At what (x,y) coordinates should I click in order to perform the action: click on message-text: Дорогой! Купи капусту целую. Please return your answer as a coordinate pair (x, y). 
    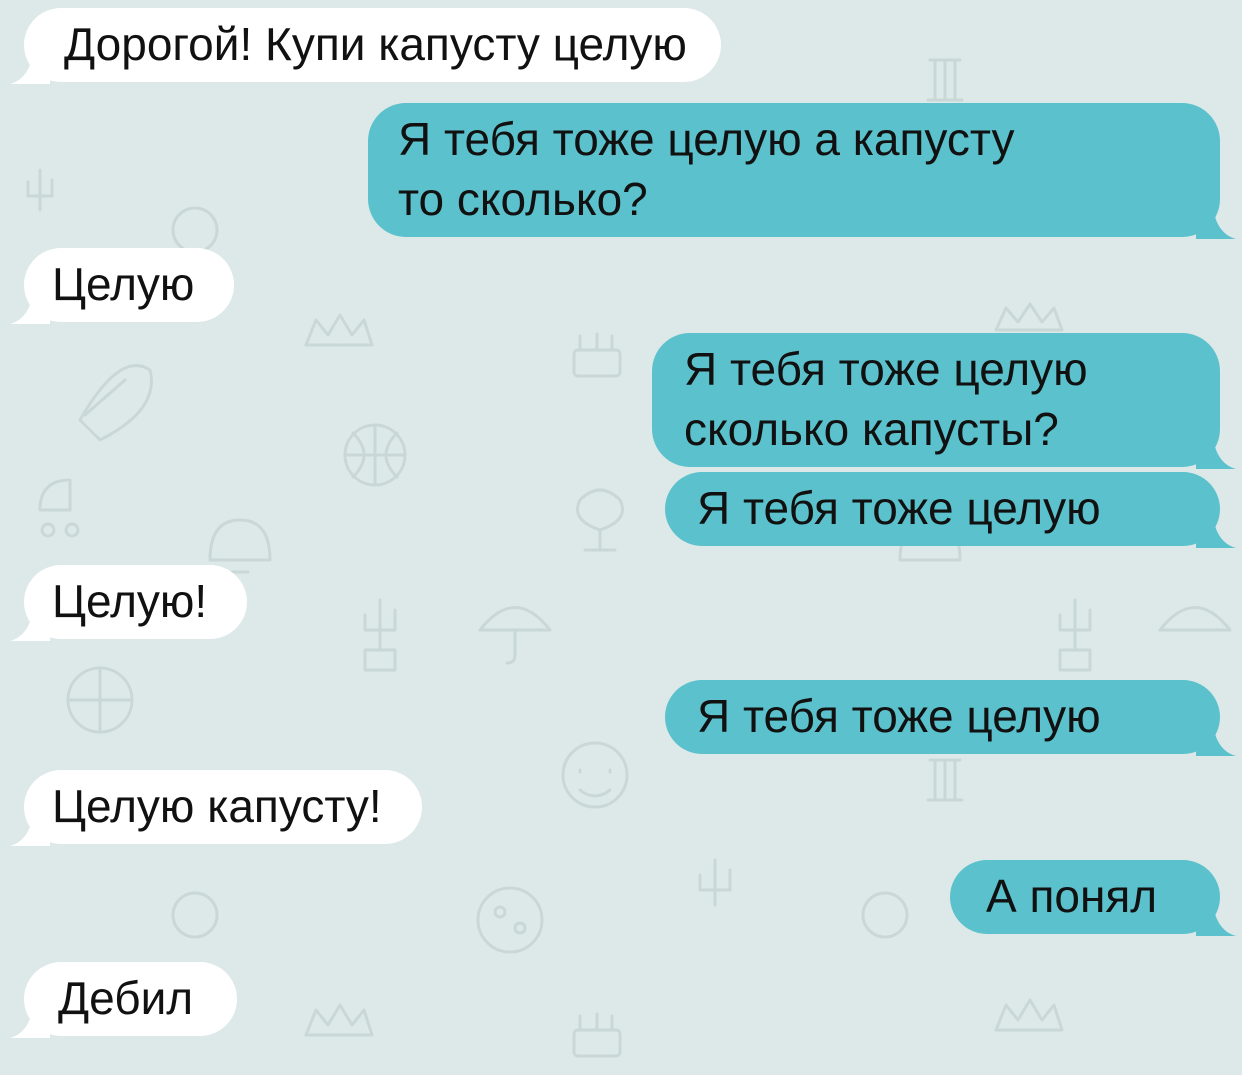
    Looking at the image, I should click on (375, 44).